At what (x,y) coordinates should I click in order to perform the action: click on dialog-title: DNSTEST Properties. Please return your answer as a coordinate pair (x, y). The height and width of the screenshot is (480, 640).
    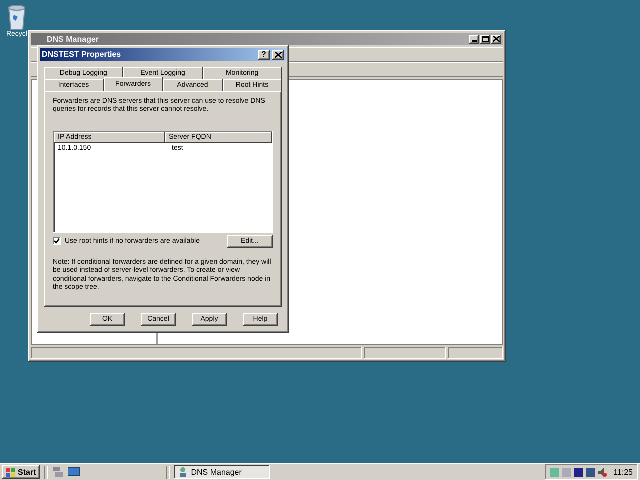
    Looking at the image, I should click on (82, 54).